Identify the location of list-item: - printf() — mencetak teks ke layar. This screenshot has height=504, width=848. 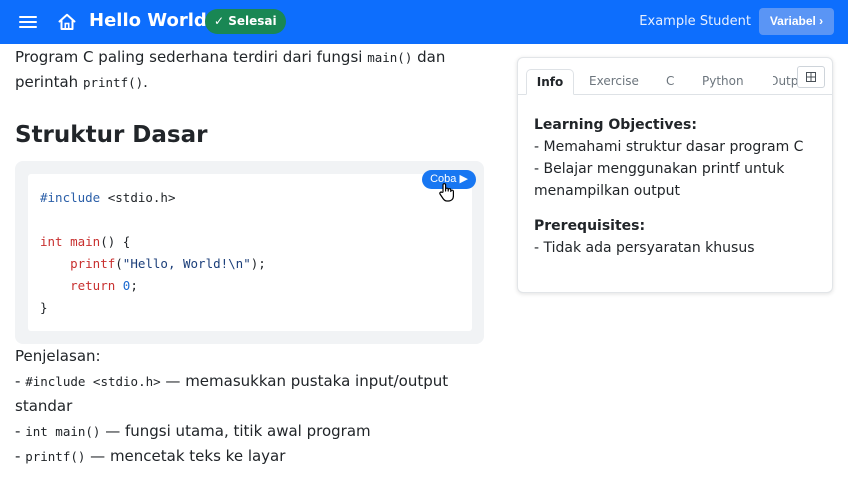
(250, 456).